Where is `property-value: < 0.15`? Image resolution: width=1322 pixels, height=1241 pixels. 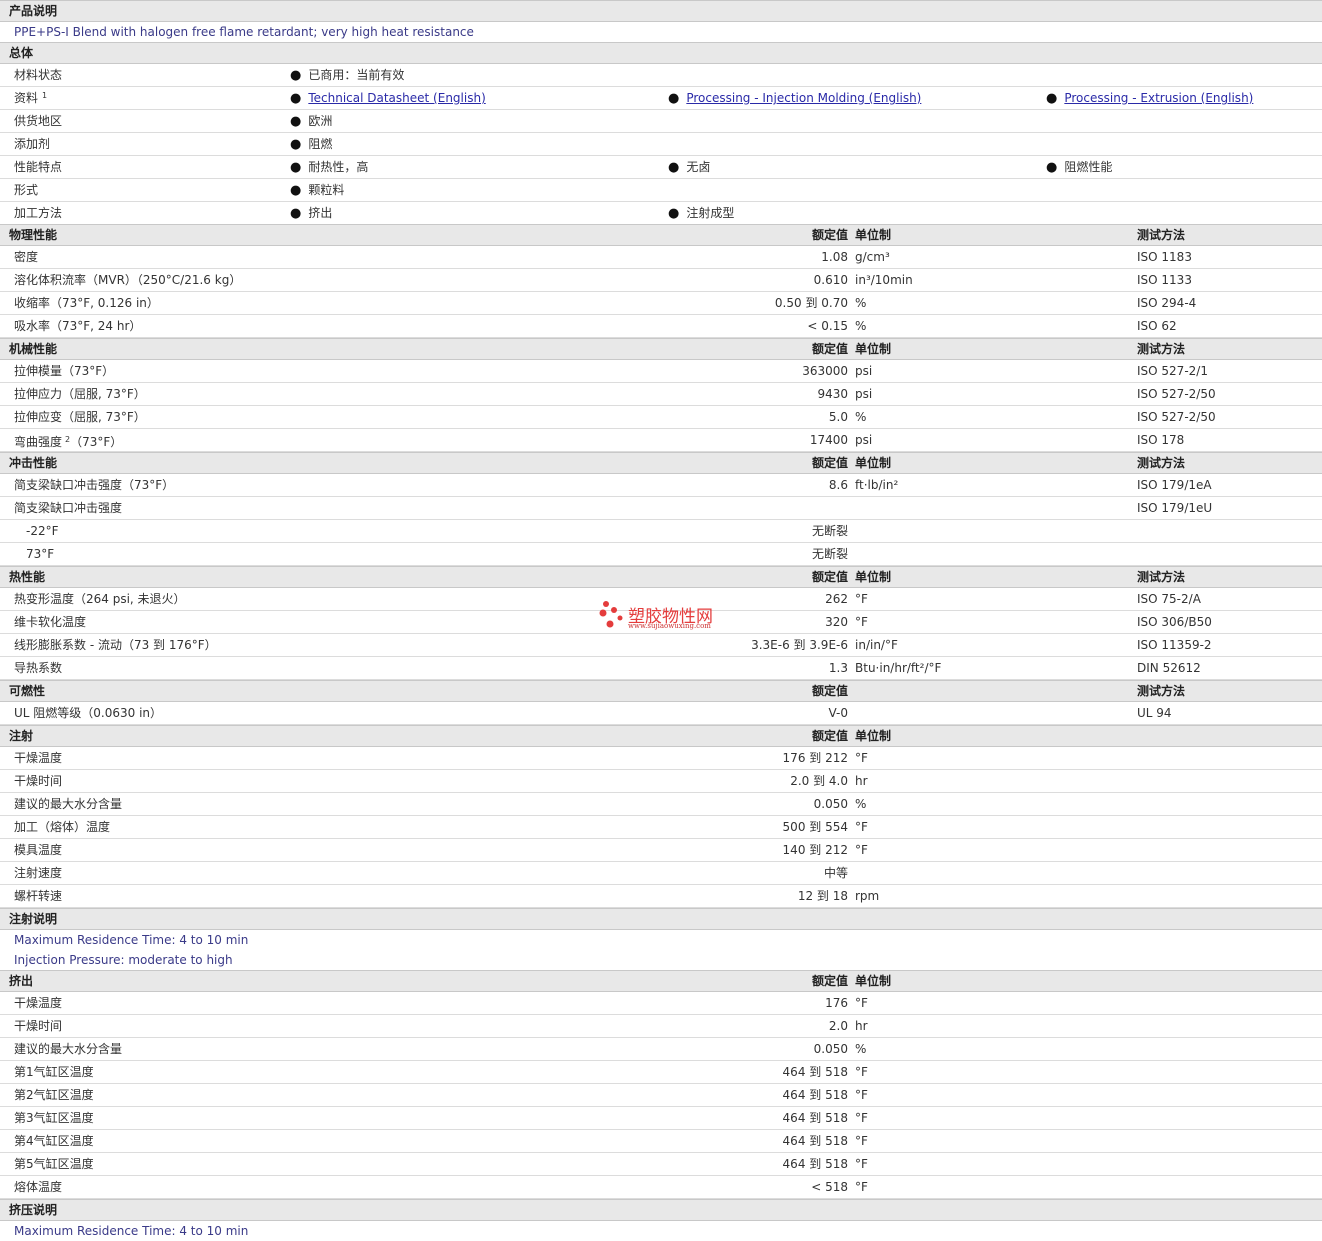
property-value: < 0.15 is located at coordinates (827, 326).